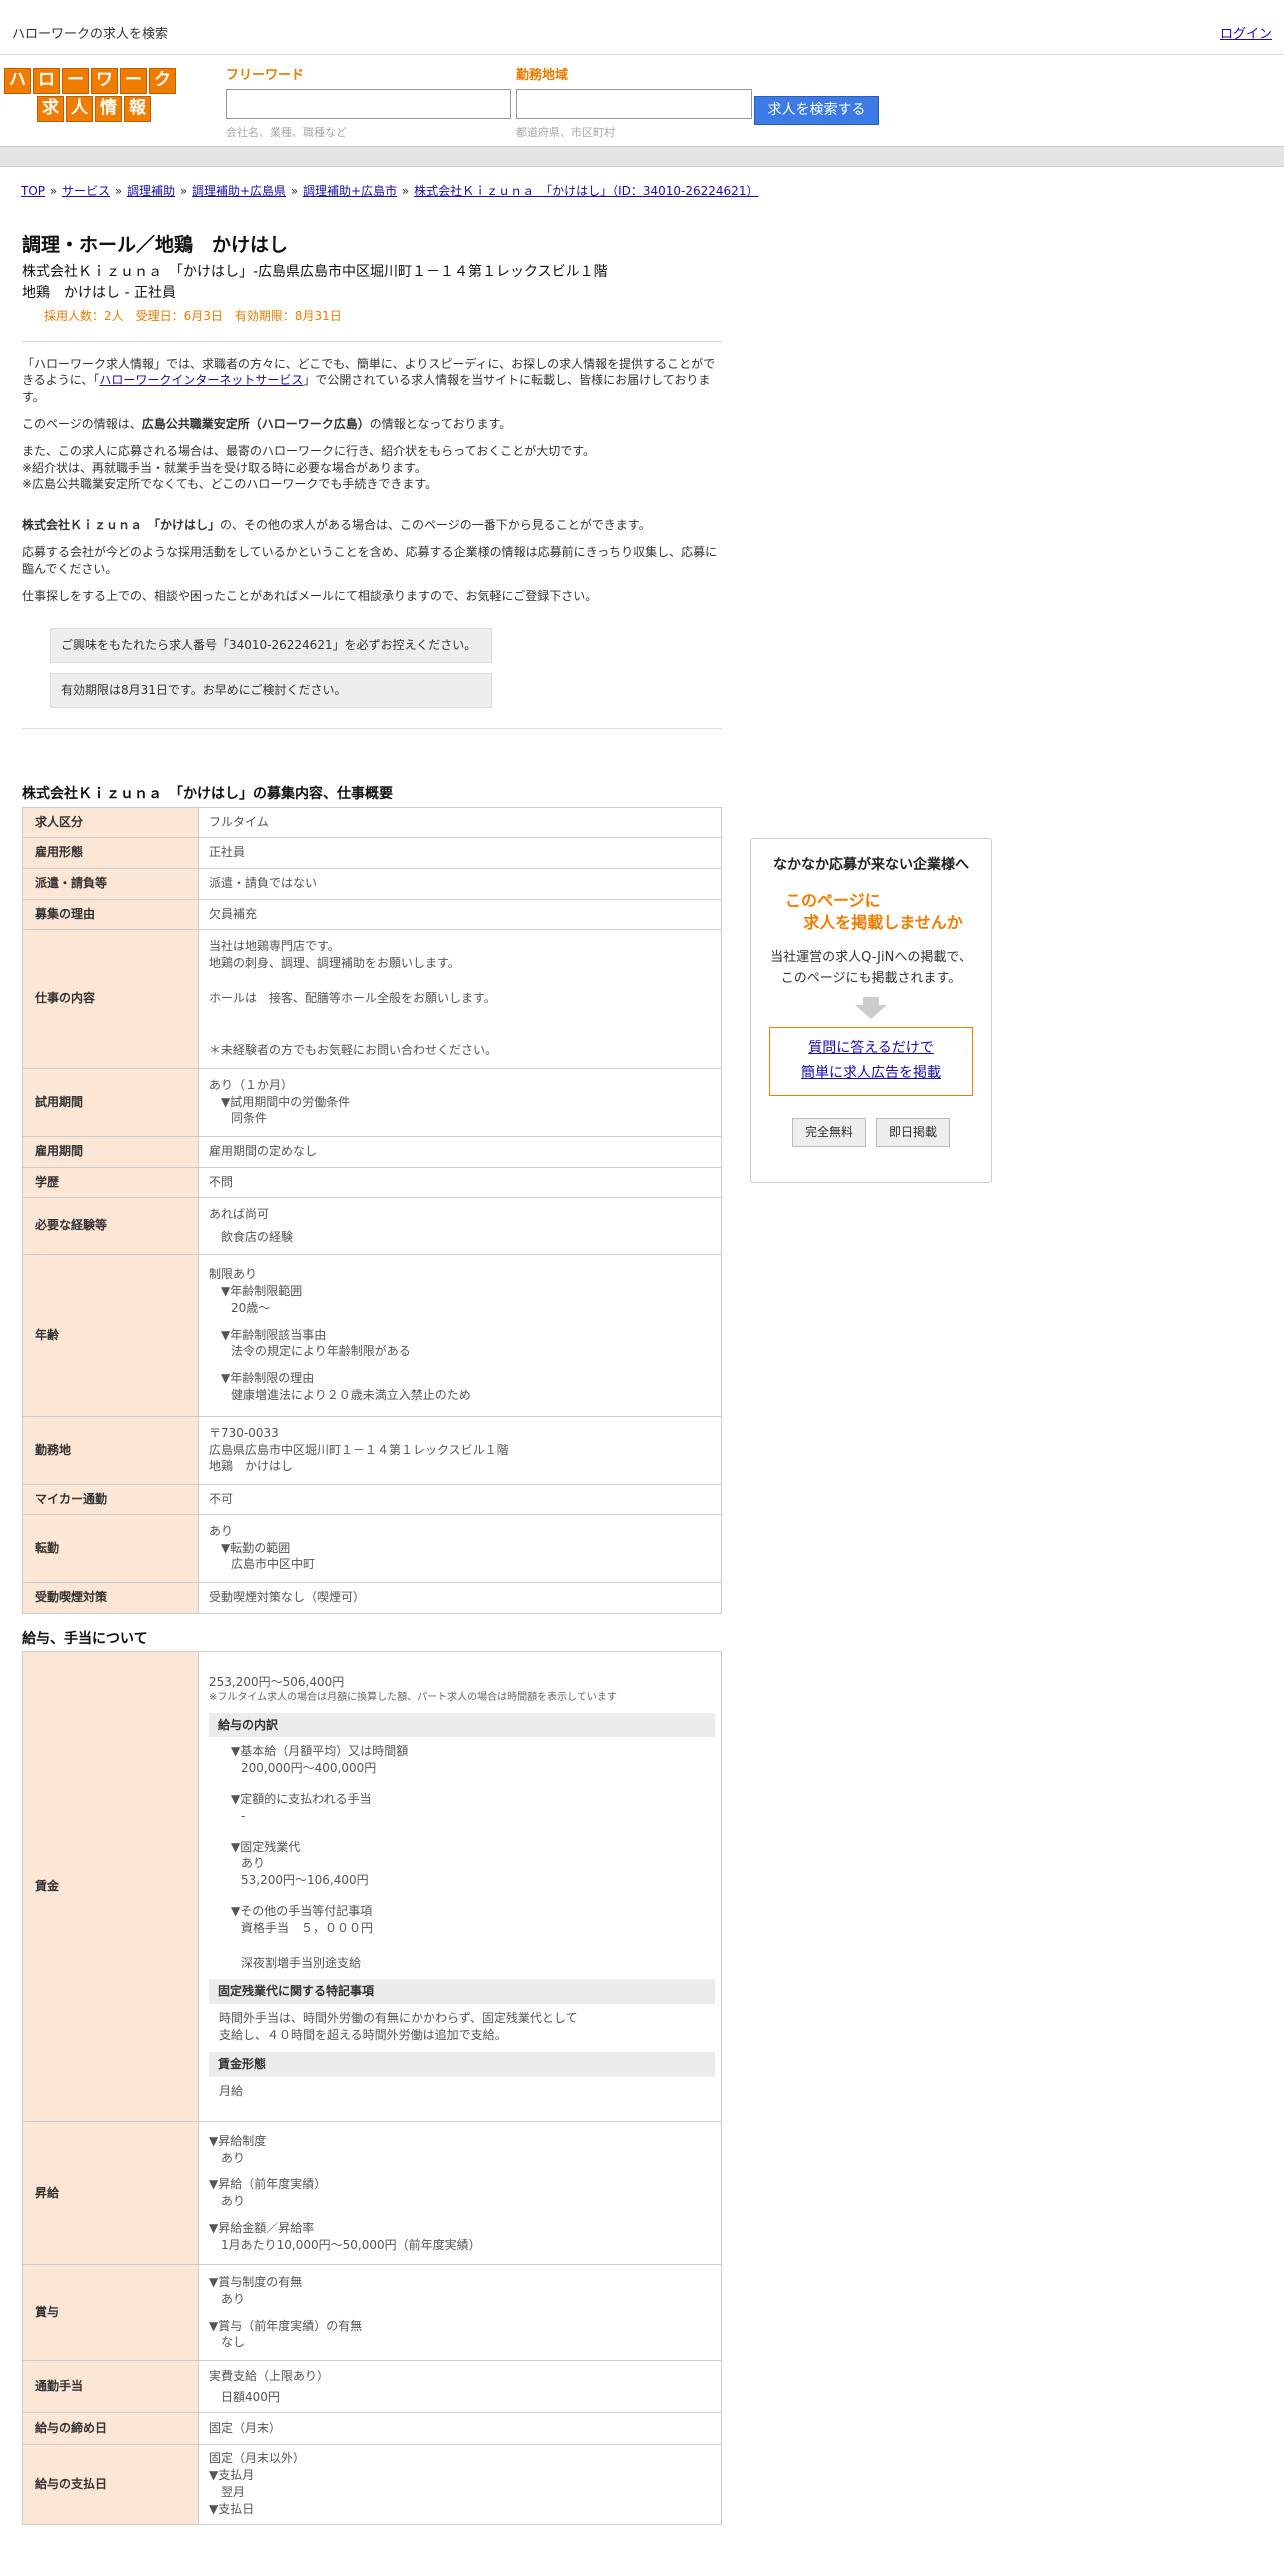 The image size is (1284, 2568). What do you see at coordinates (110, 1887) in the screenshot?
I see `row-header: 賃金` at bounding box center [110, 1887].